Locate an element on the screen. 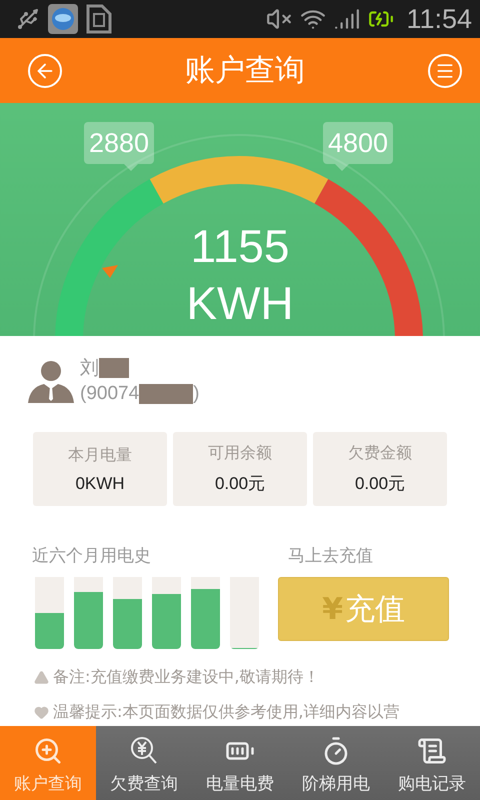  stat-label: 欠费金额 is located at coordinates (380, 453).